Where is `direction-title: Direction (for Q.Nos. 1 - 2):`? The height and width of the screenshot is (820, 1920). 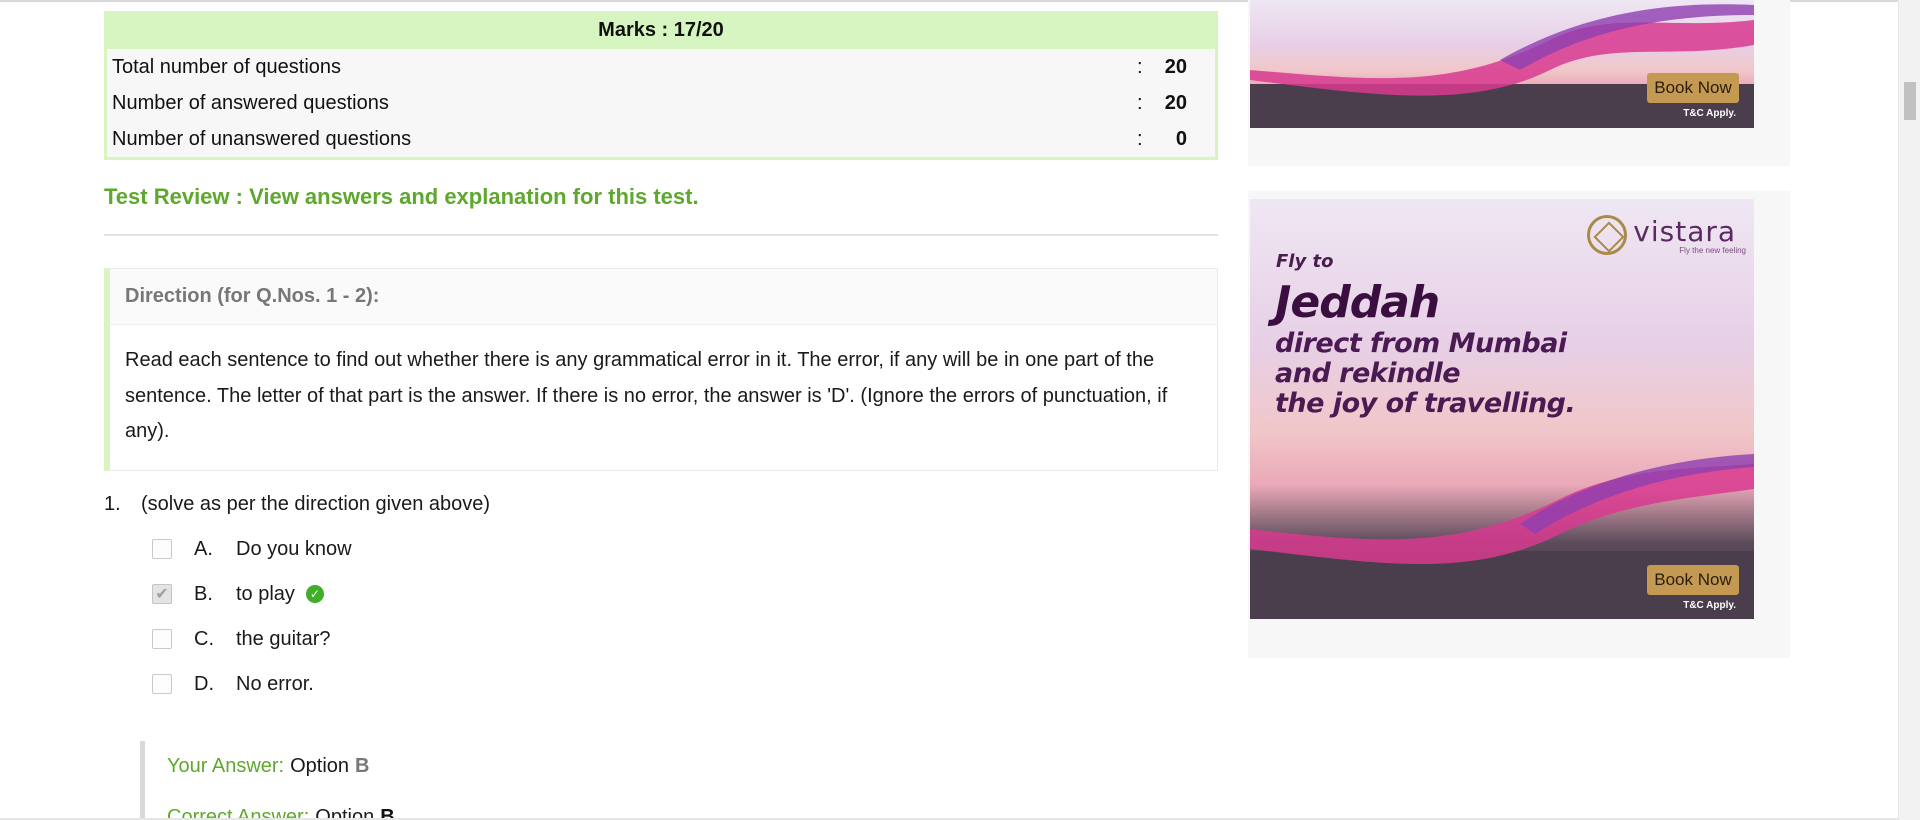
direction-title: Direction (for Q.Nos. 1 - 2): is located at coordinates (663, 297).